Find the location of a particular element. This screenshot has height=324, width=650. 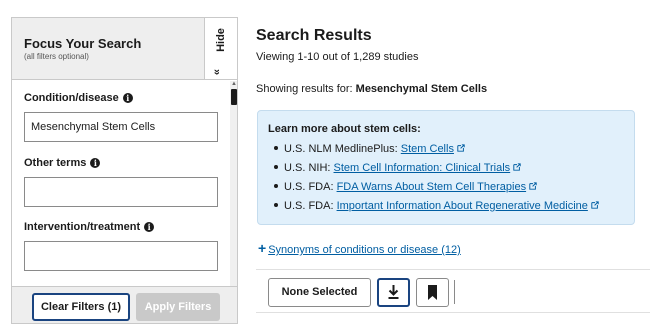

hide-filters-button: Hide « is located at coordinates (221, 49).